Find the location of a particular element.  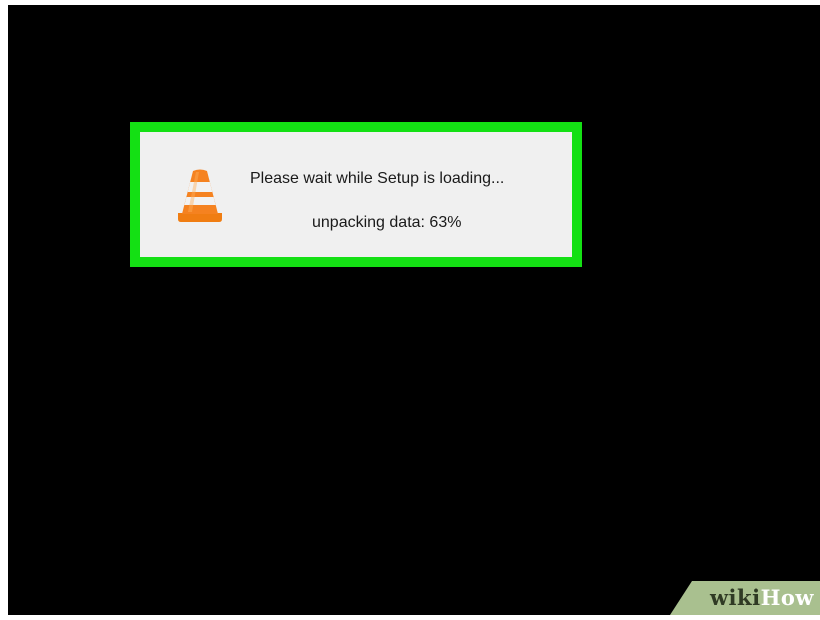

wikihow-watermark: wikiHow is located at coordinates (745, 598).